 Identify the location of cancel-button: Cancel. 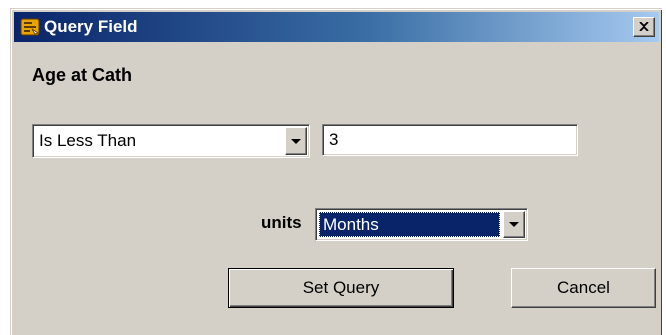
(583, 288).